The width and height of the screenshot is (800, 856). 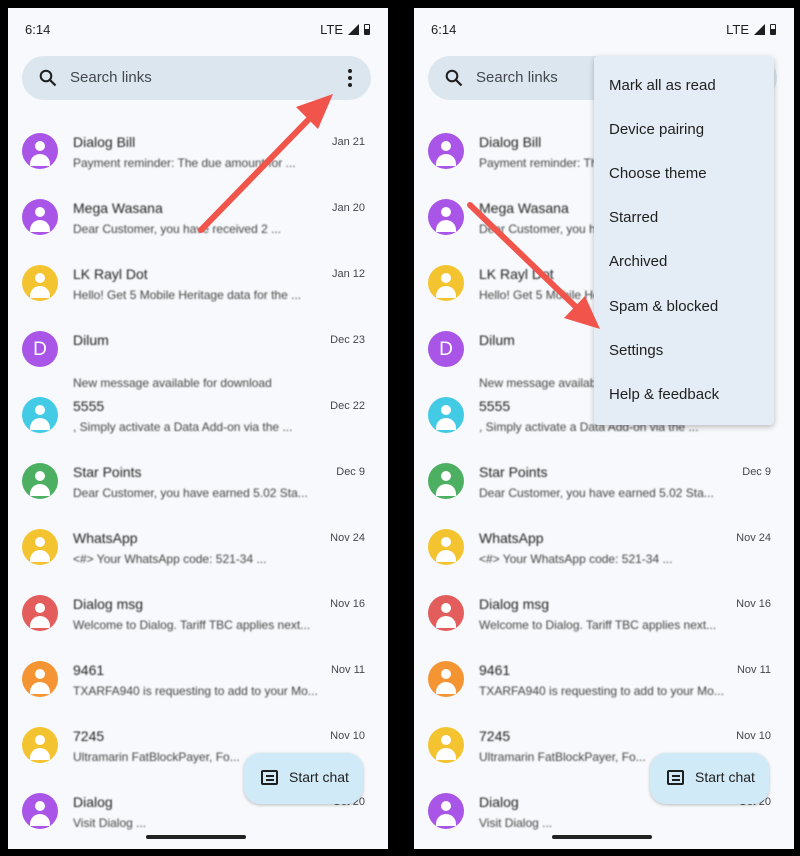 I want to click on status-time: 6:14, so click(x=444, y=29).